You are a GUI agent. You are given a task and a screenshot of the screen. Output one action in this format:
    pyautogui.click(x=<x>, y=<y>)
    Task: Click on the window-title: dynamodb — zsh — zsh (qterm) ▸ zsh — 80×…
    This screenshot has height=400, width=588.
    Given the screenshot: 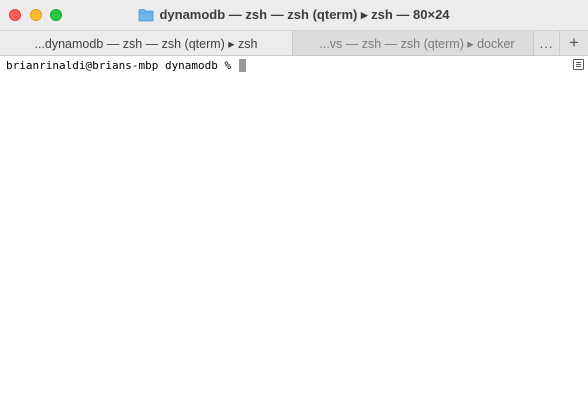 What is the action you would take?
    pyautogui.click(x=304, y=14)
    